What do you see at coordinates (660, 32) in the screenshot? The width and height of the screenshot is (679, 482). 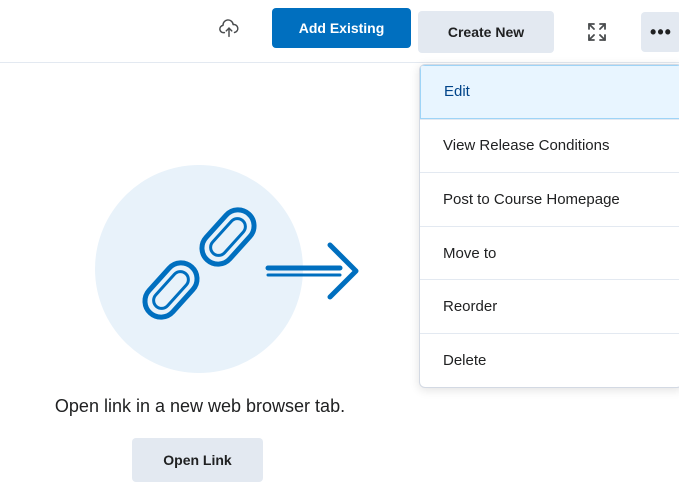 I see `more-actions-button: •••` at bounding box center [660, 32].